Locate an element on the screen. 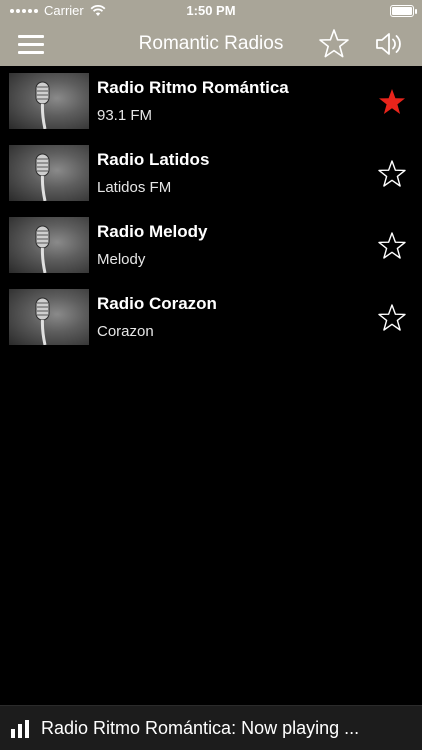 This screenshot has height=750, width=422. station-row: Radio Latidos Latidos FM is located at coordinates (211, 174).